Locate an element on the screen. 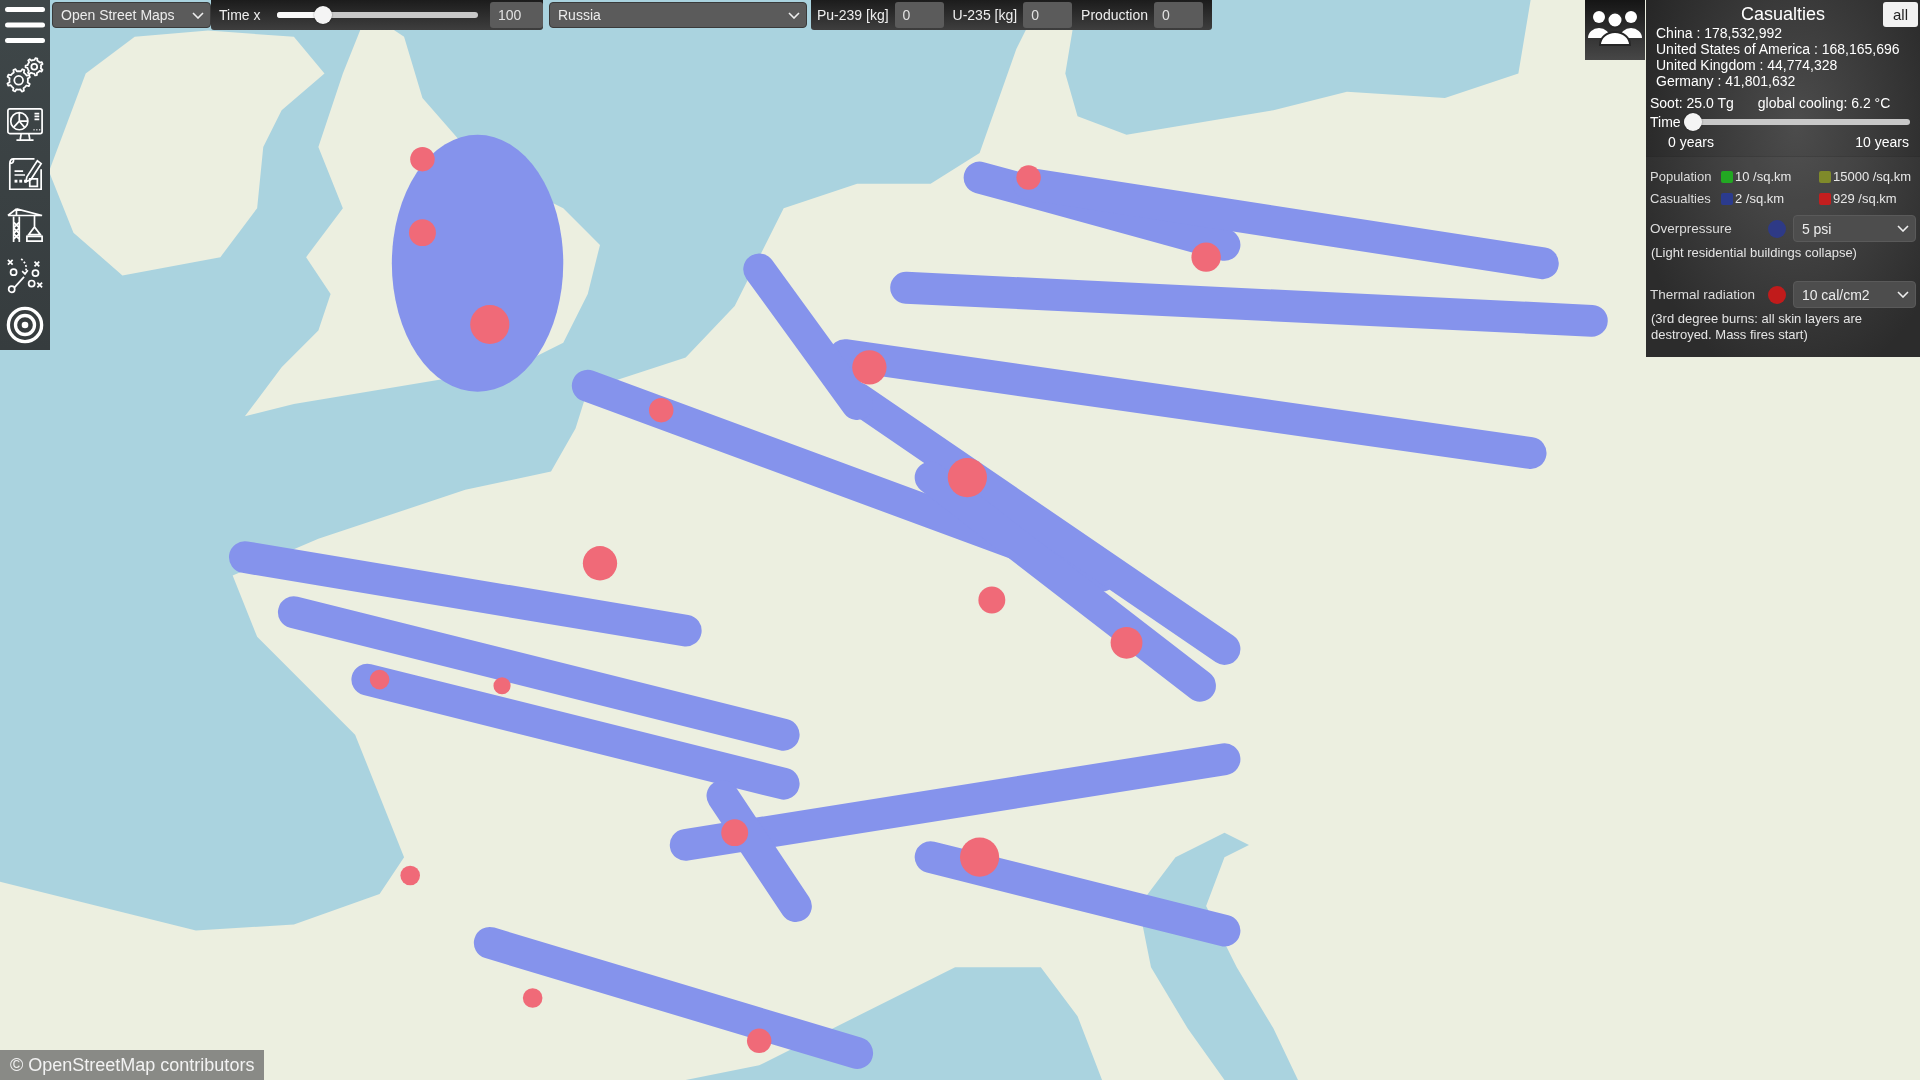 The height and width of the screenshot is (1080, 1920). threshold-dropdown: 5 psi is located at coordinates (1854, 228).